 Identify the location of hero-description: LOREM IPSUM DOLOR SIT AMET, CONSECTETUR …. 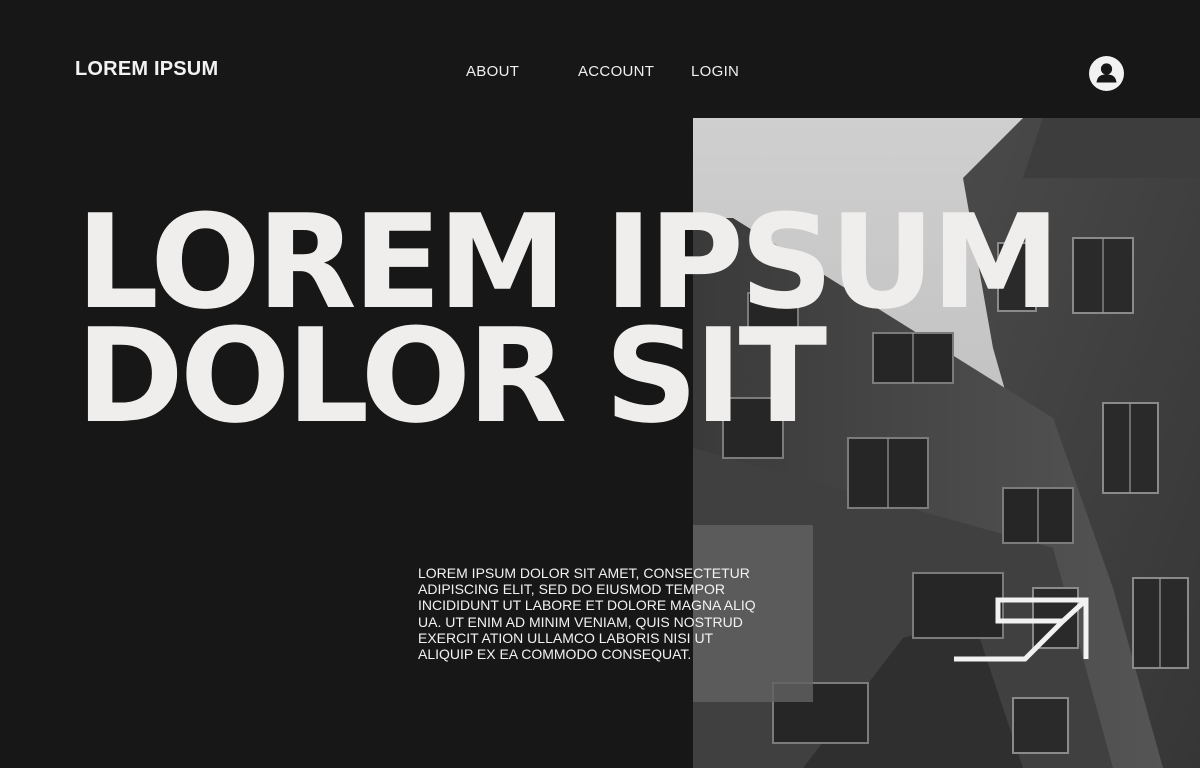
(587, 614).